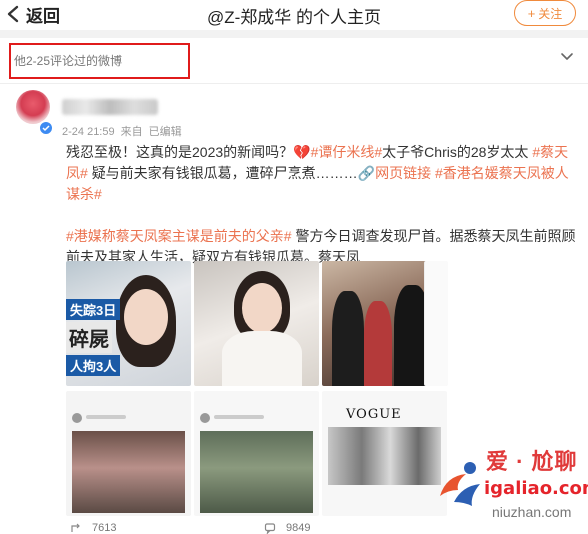  I want to click on section-divider, so click(294, 34).